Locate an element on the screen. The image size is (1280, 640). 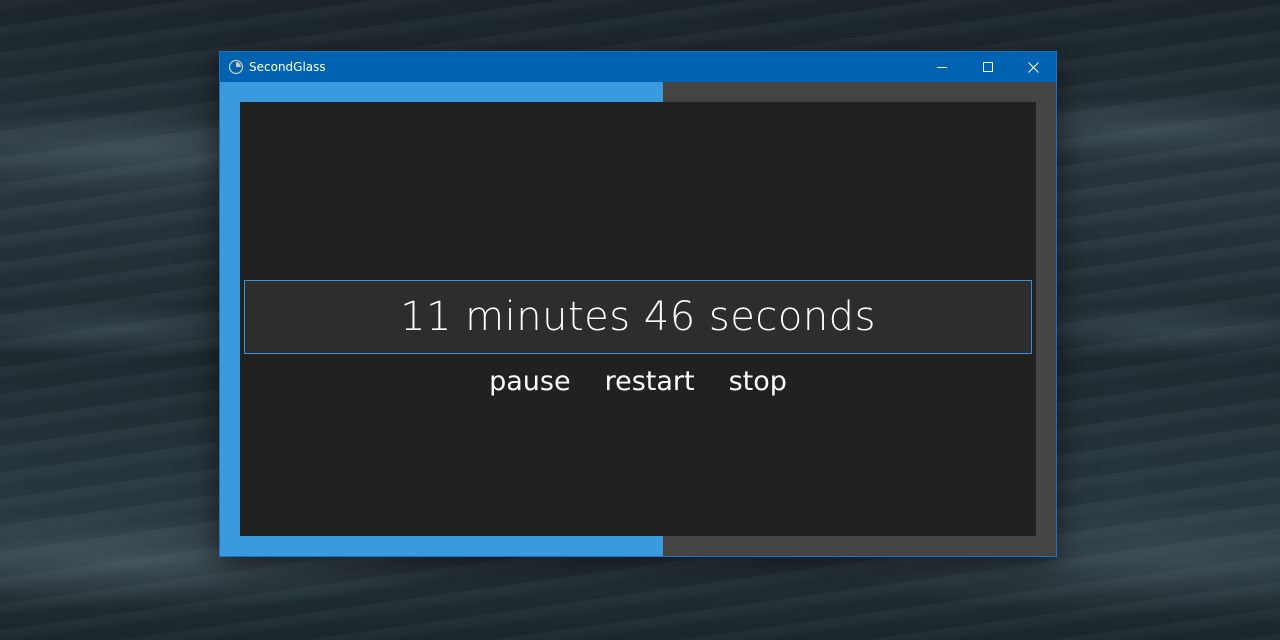
minimize-button is located at coordinates (942, 67).